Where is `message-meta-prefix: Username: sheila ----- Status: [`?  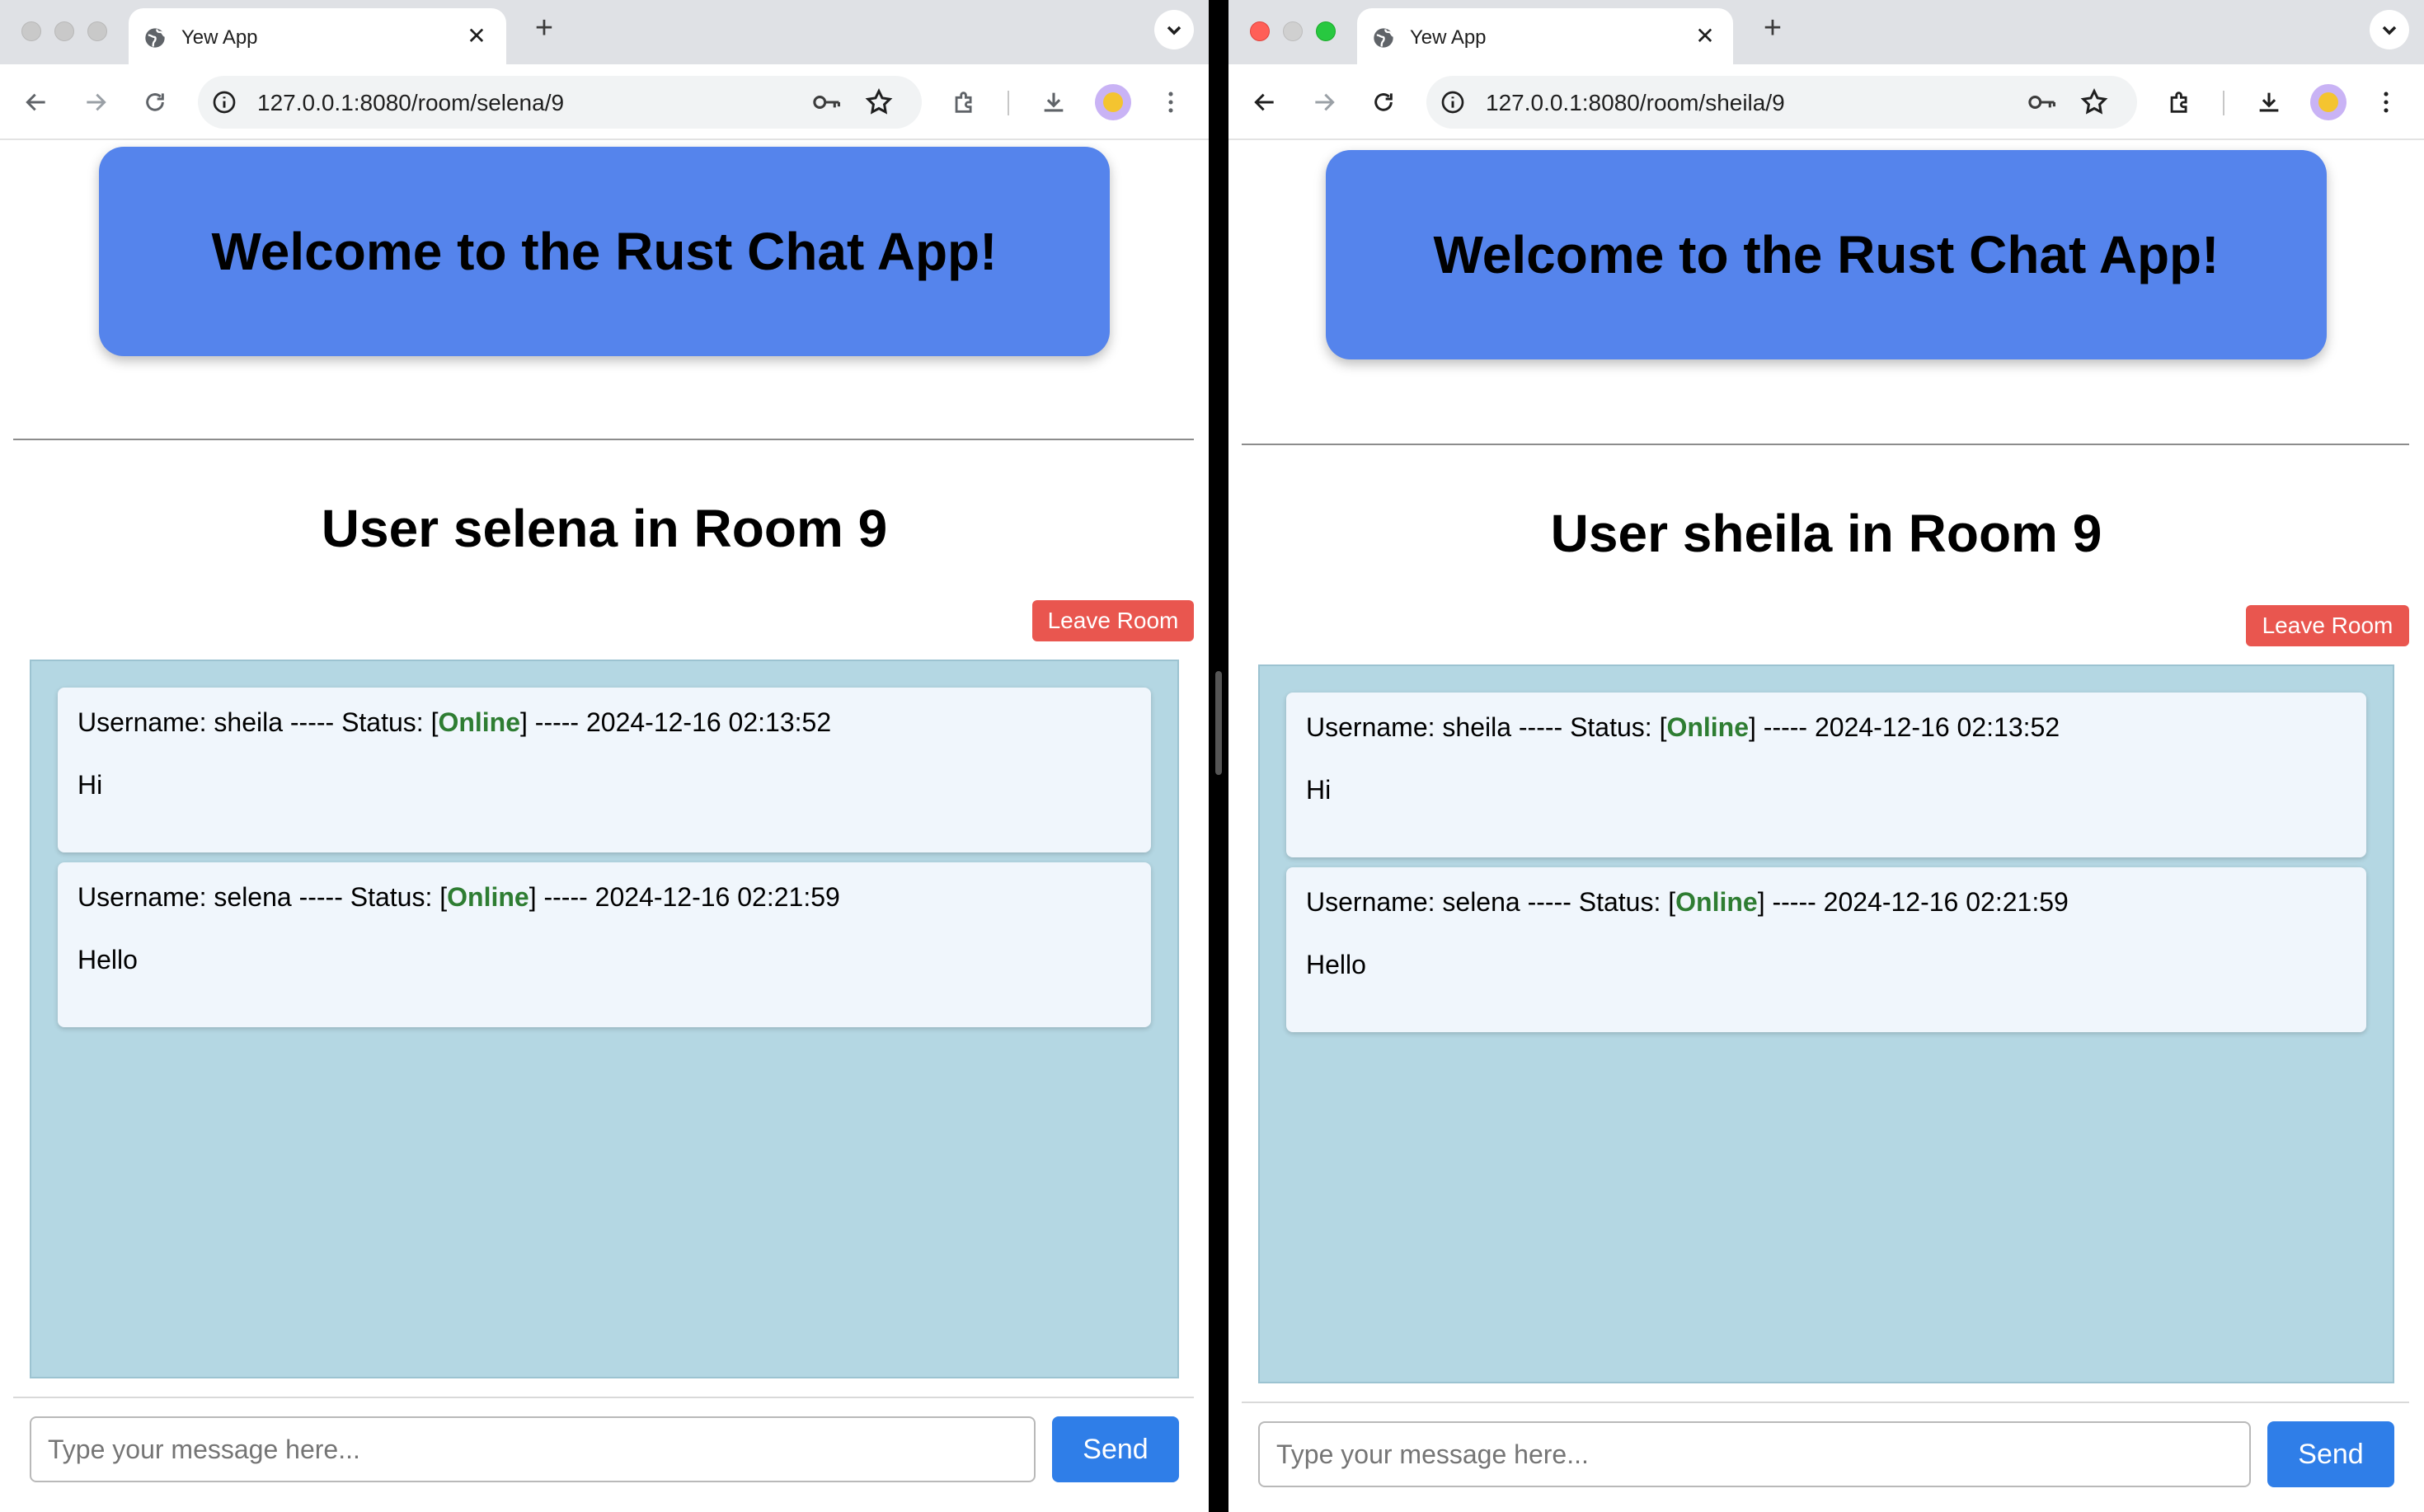 message-meta-prefix: Username: sheila ----- Status: [ is located at coordinates (258, 722).